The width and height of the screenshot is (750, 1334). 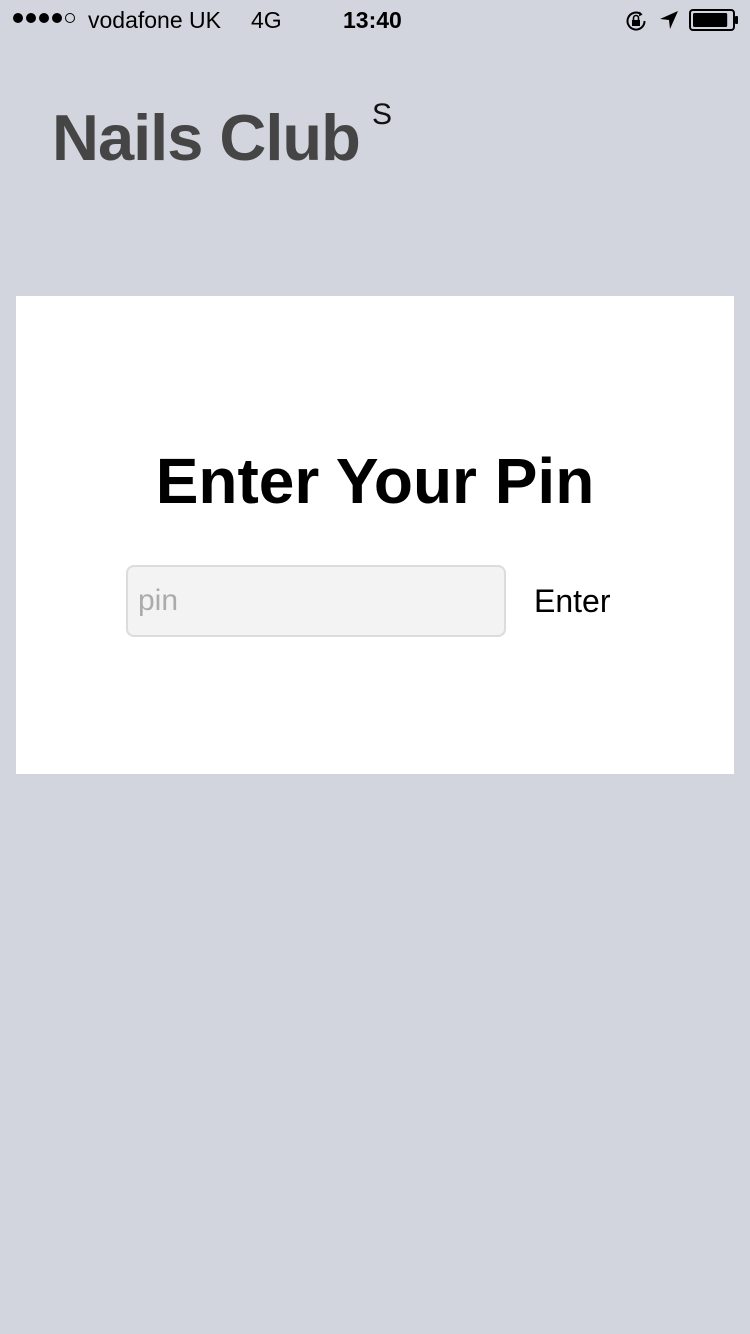 I want to click on pin-input, so click(x=316, y=601).